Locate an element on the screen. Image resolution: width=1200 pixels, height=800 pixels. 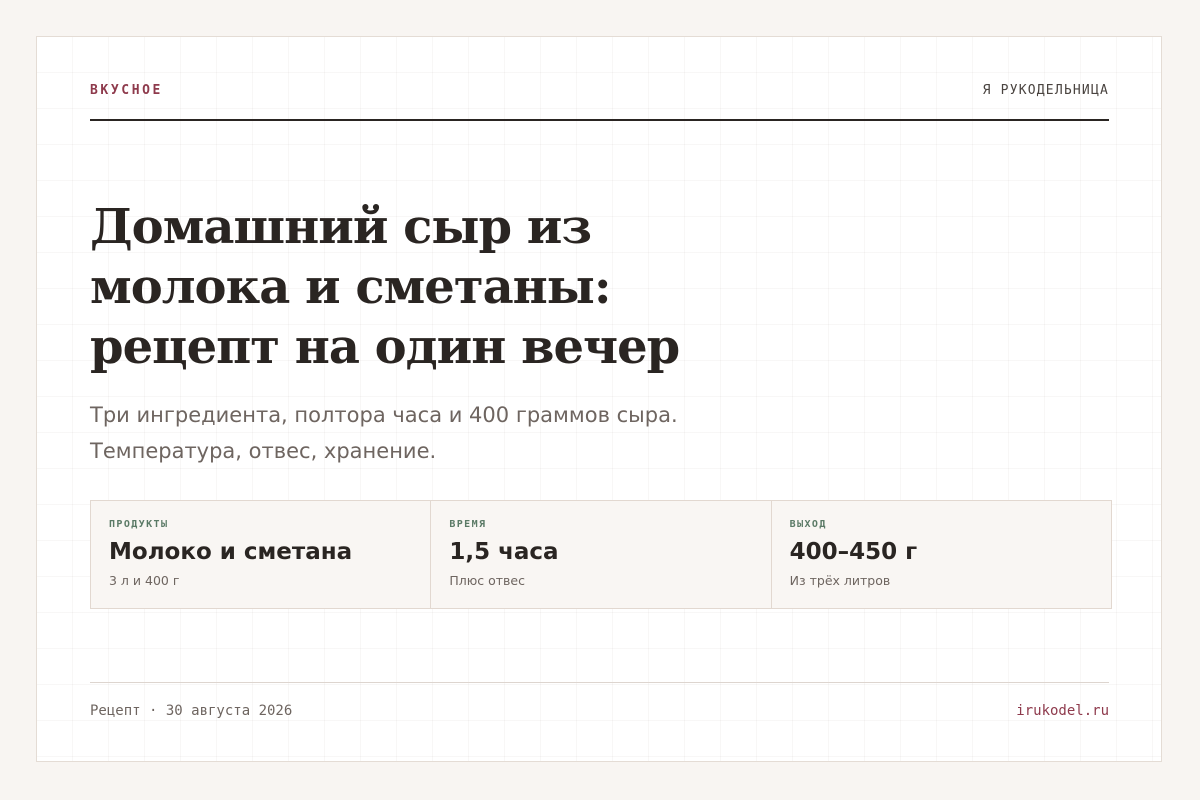
stat-time: ВРЕМЯ 1,5 часа Плюс отвес is located at coordinates (600, 554).